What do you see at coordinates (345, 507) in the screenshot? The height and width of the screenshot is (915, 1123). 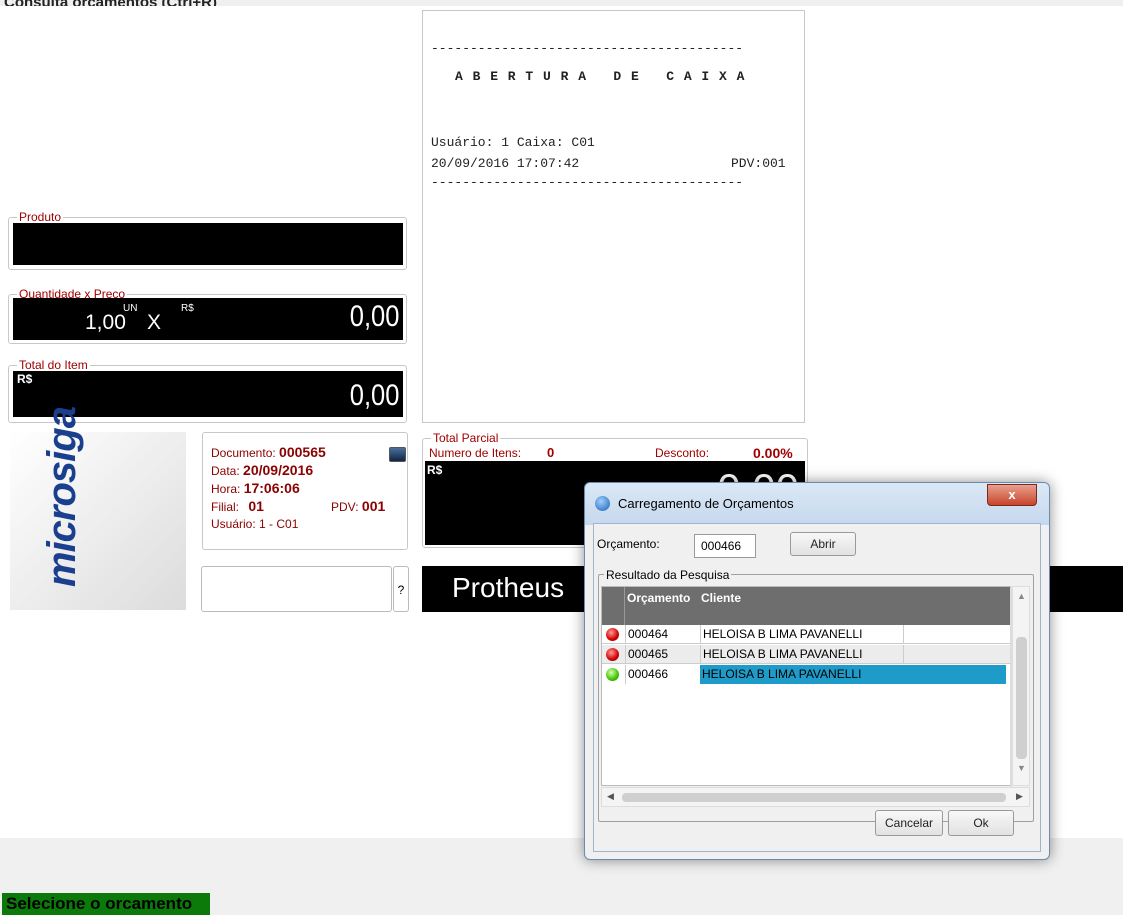 I see `pdv-label: PDV:` at bounding box center [345, 507].